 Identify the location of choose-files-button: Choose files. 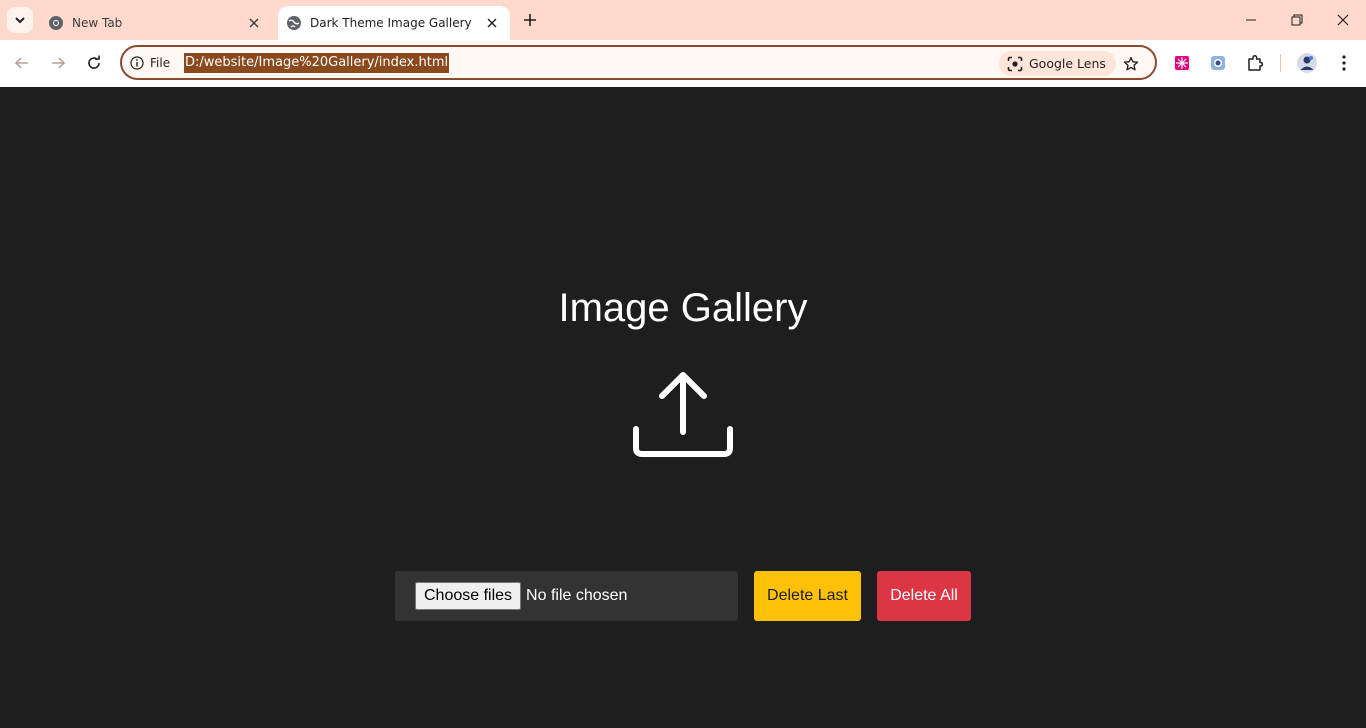
(468, 596).